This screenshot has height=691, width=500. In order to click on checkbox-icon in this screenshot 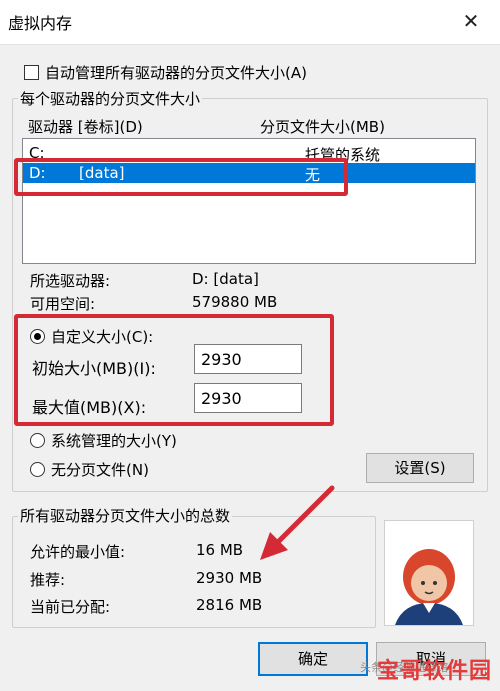, I will do `click(31, 72)`.